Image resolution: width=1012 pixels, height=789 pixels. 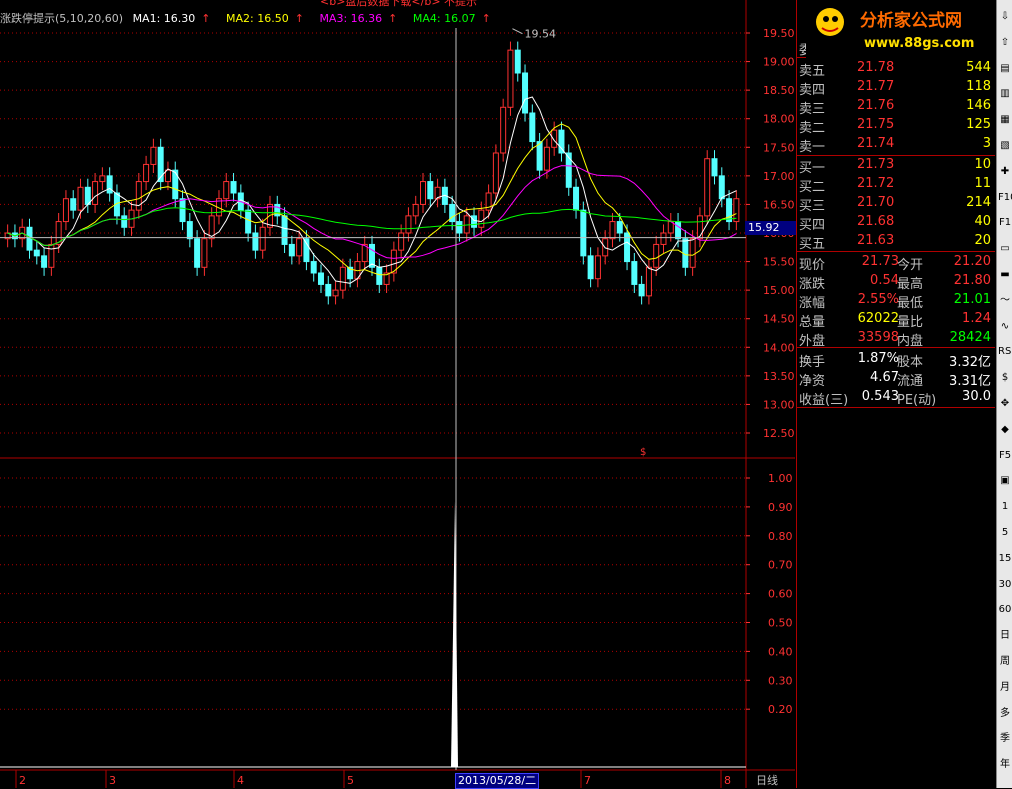 I want to click on toolbar-button: 〜, so click(x=1005, y=301).